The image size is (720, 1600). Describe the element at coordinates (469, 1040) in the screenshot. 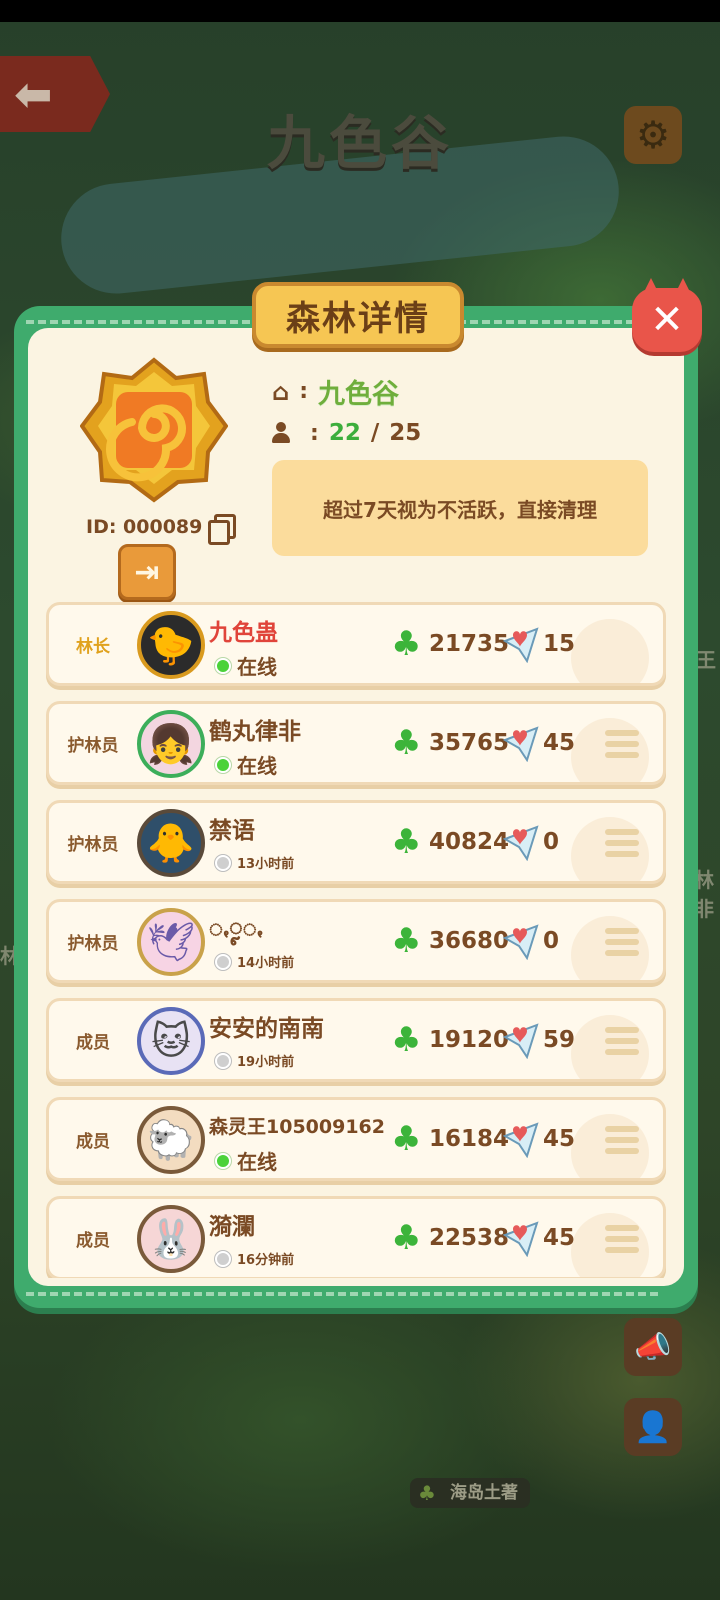

I see `clover-count: 19120` at that location.